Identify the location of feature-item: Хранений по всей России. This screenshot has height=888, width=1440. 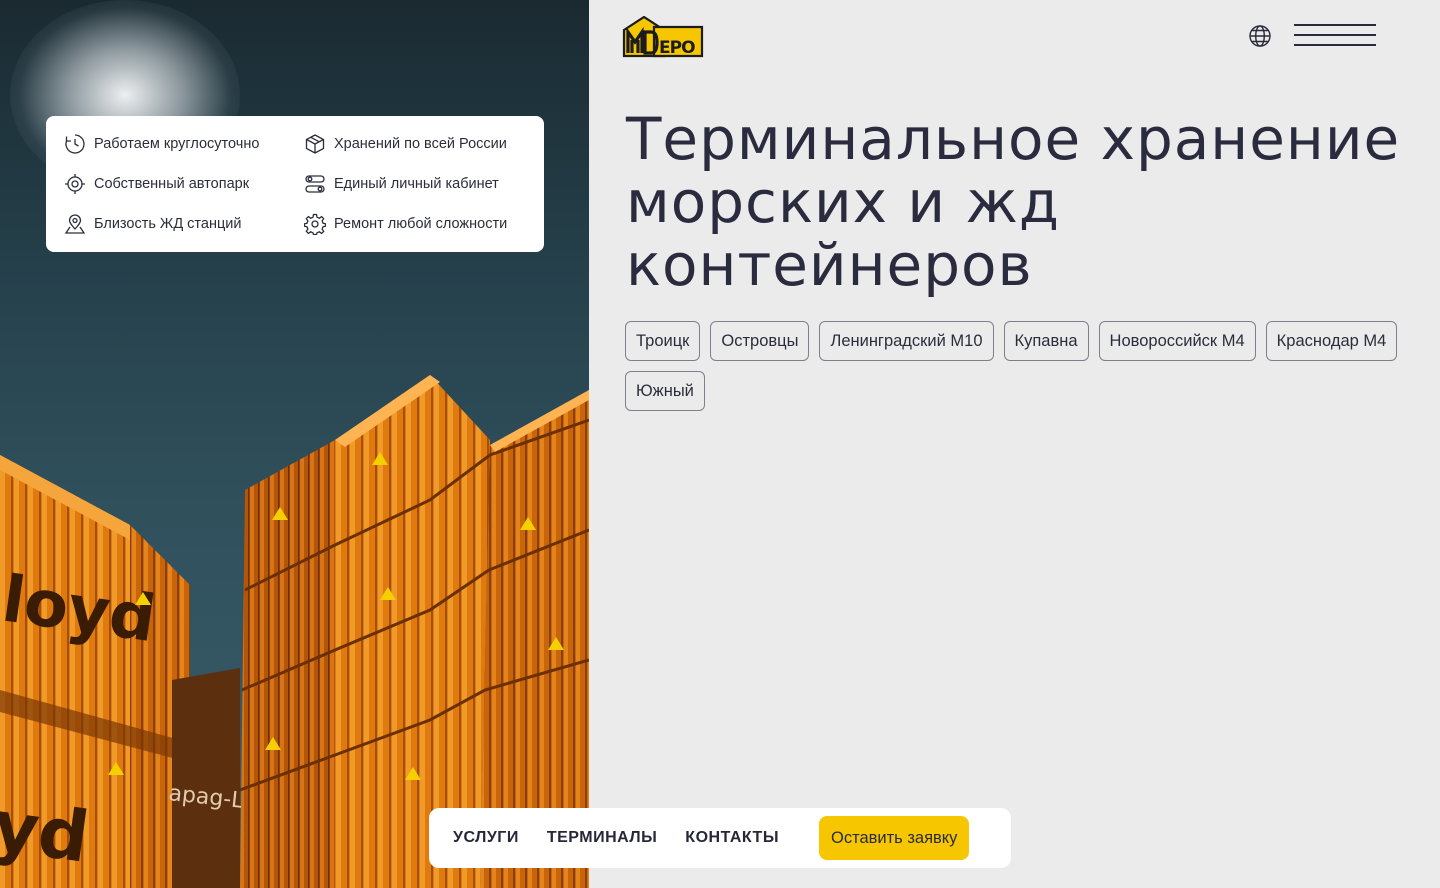
(424, 144).